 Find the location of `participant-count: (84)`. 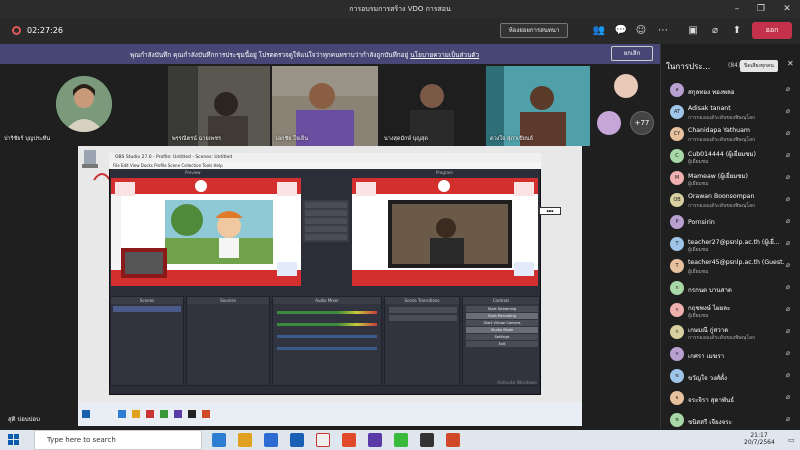

participant-count: (84) is located at coordinates (734, 65).